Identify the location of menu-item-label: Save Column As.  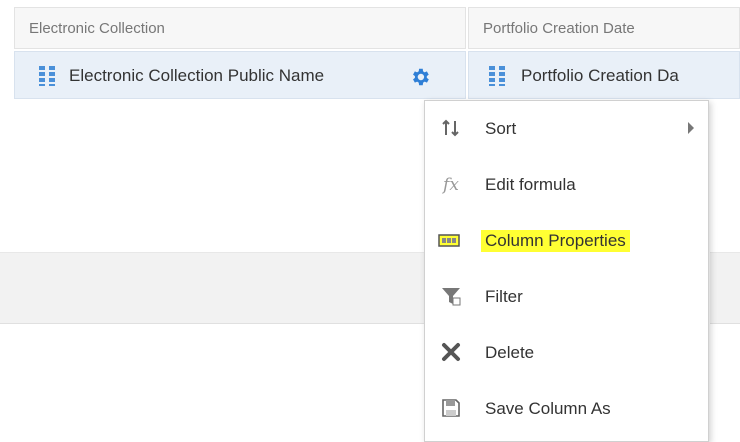
(548, 408).